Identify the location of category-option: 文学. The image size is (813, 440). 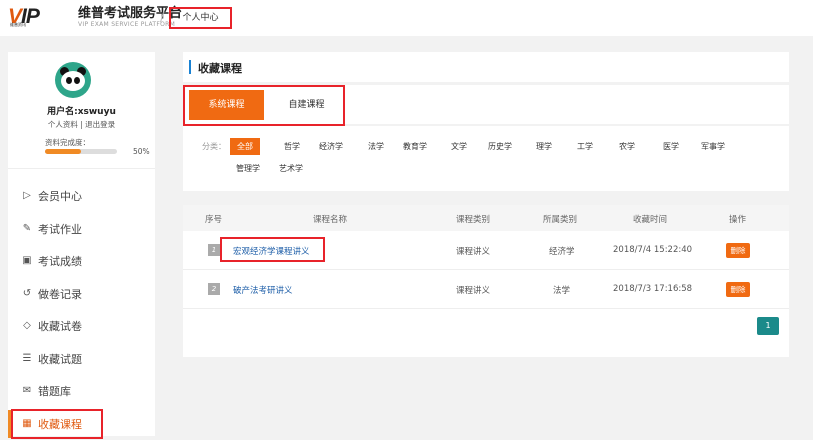
(459, 146).